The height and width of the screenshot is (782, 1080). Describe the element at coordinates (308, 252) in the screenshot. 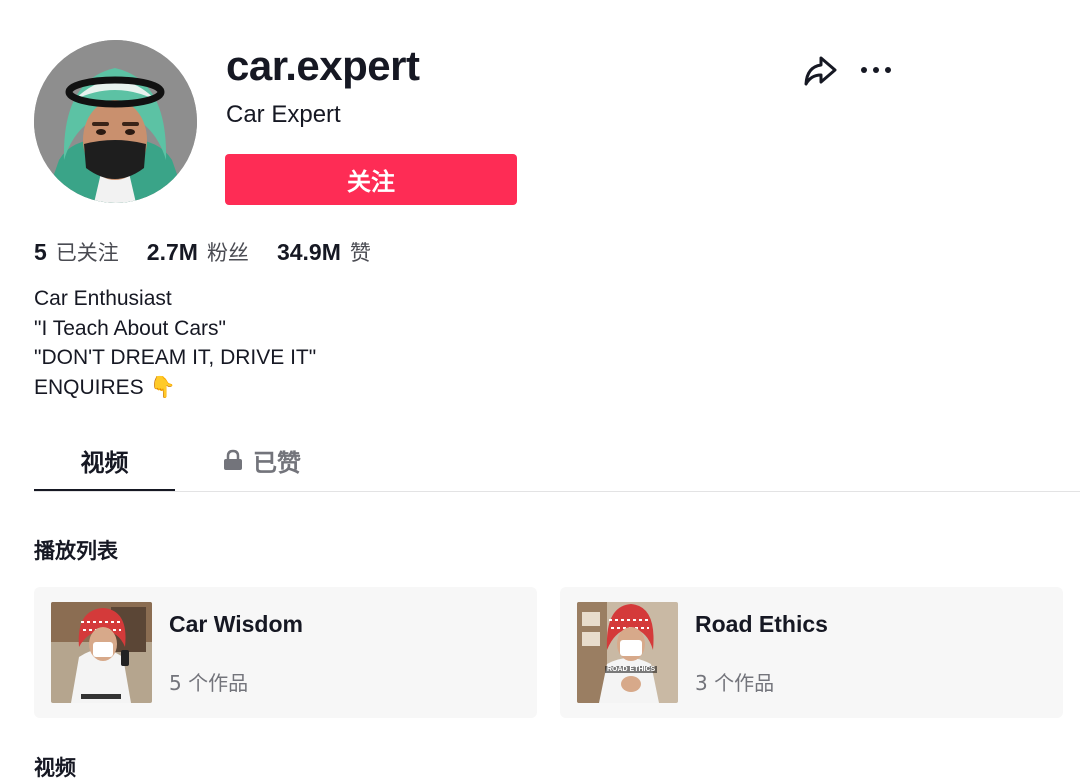

I see `stat-likes-value: 34.9M` at that location.